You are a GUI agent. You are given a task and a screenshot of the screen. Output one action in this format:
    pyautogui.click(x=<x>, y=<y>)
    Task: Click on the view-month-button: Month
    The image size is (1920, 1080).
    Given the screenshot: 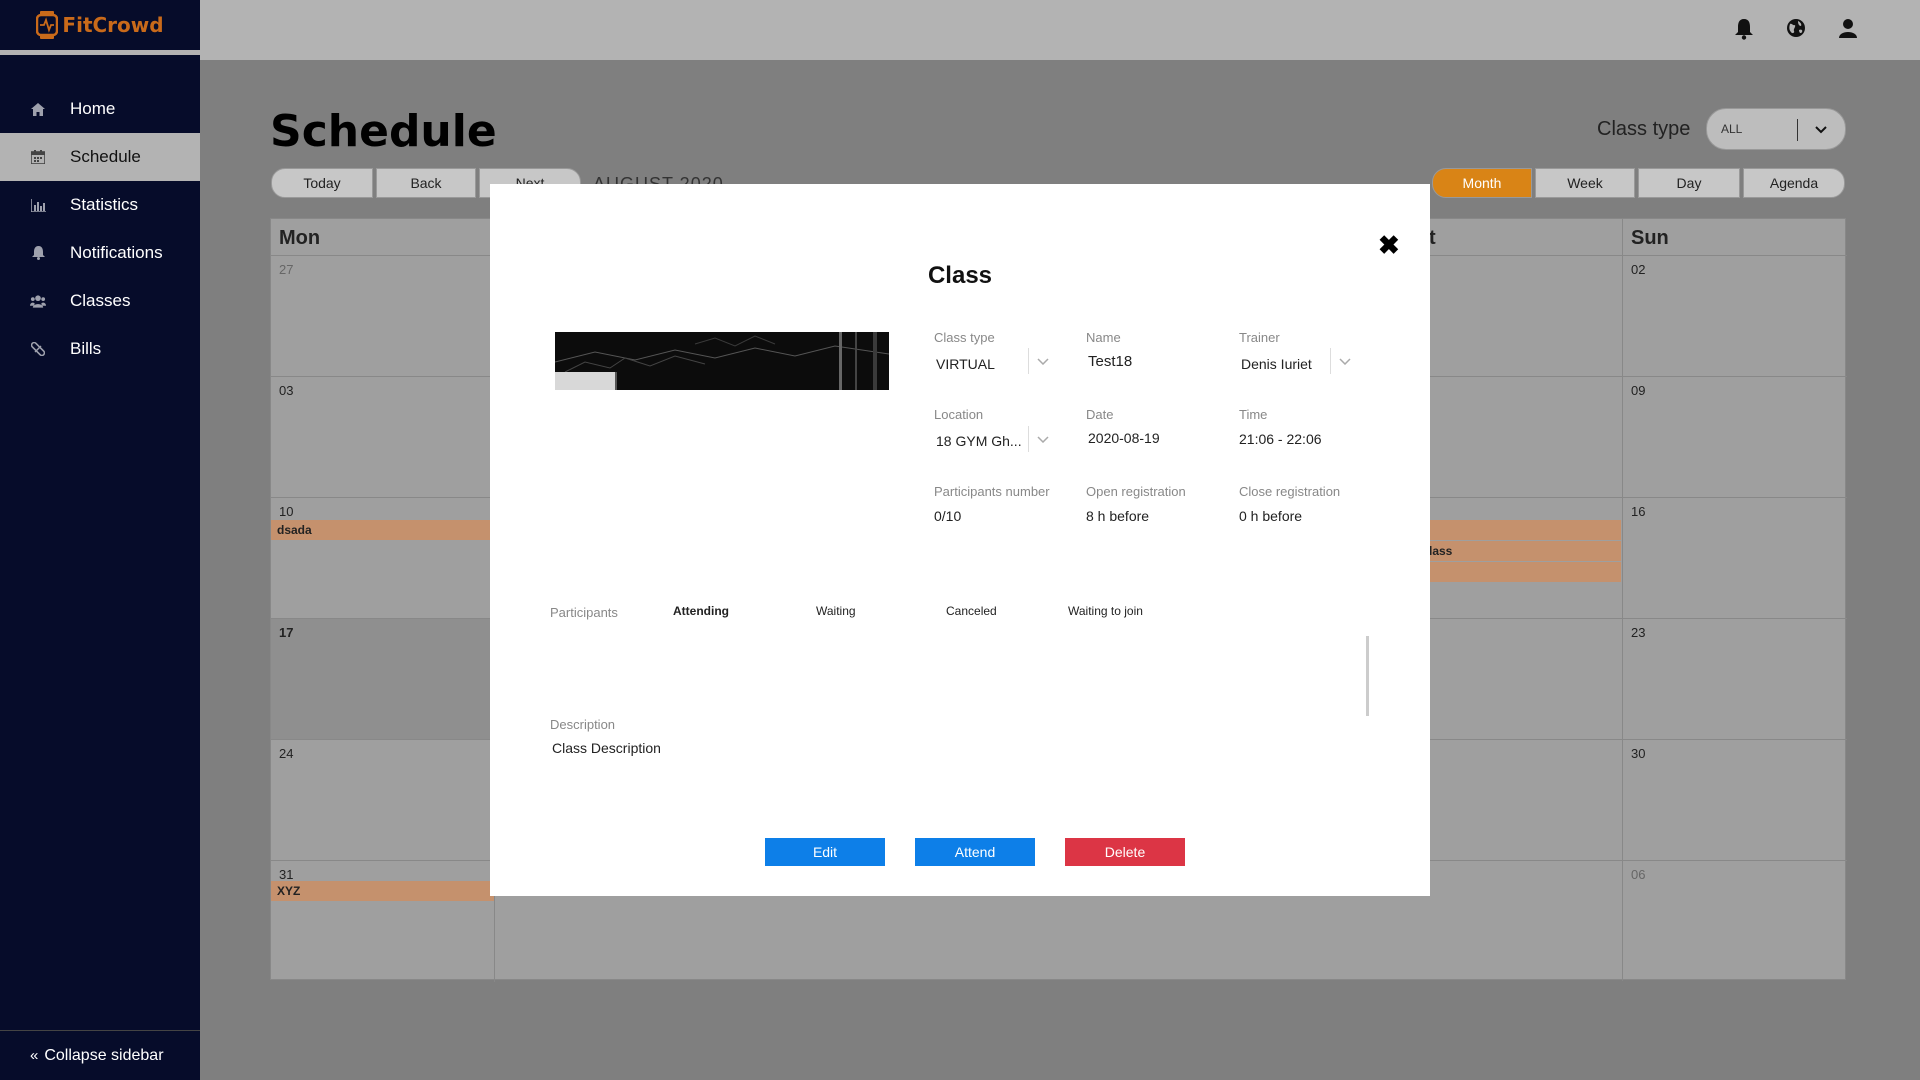 What is the action you would take?
    pyautogui.click(x=1482, y=183)
    